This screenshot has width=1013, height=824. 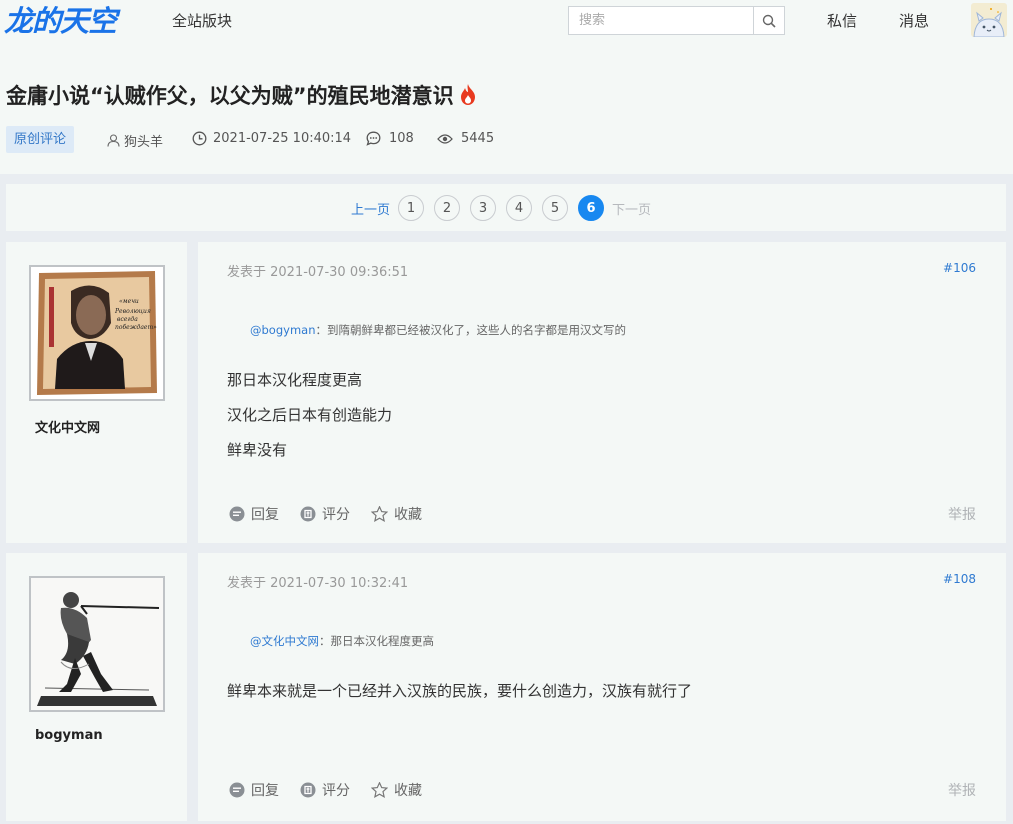 I want to click on author-name: 狗头羊, so click(x=144, y=142).